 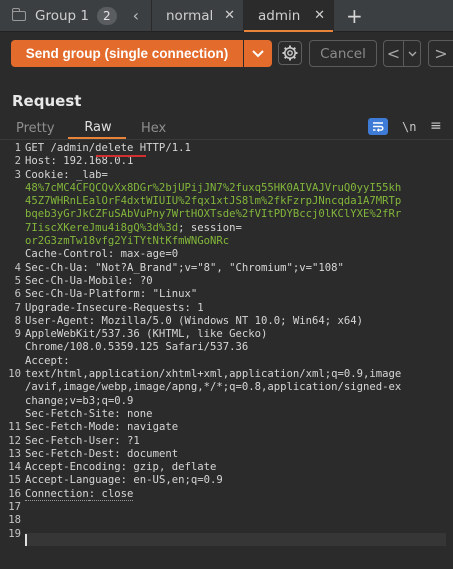 I want to click on header-value: : "Linux", so click(x=168, y=294).